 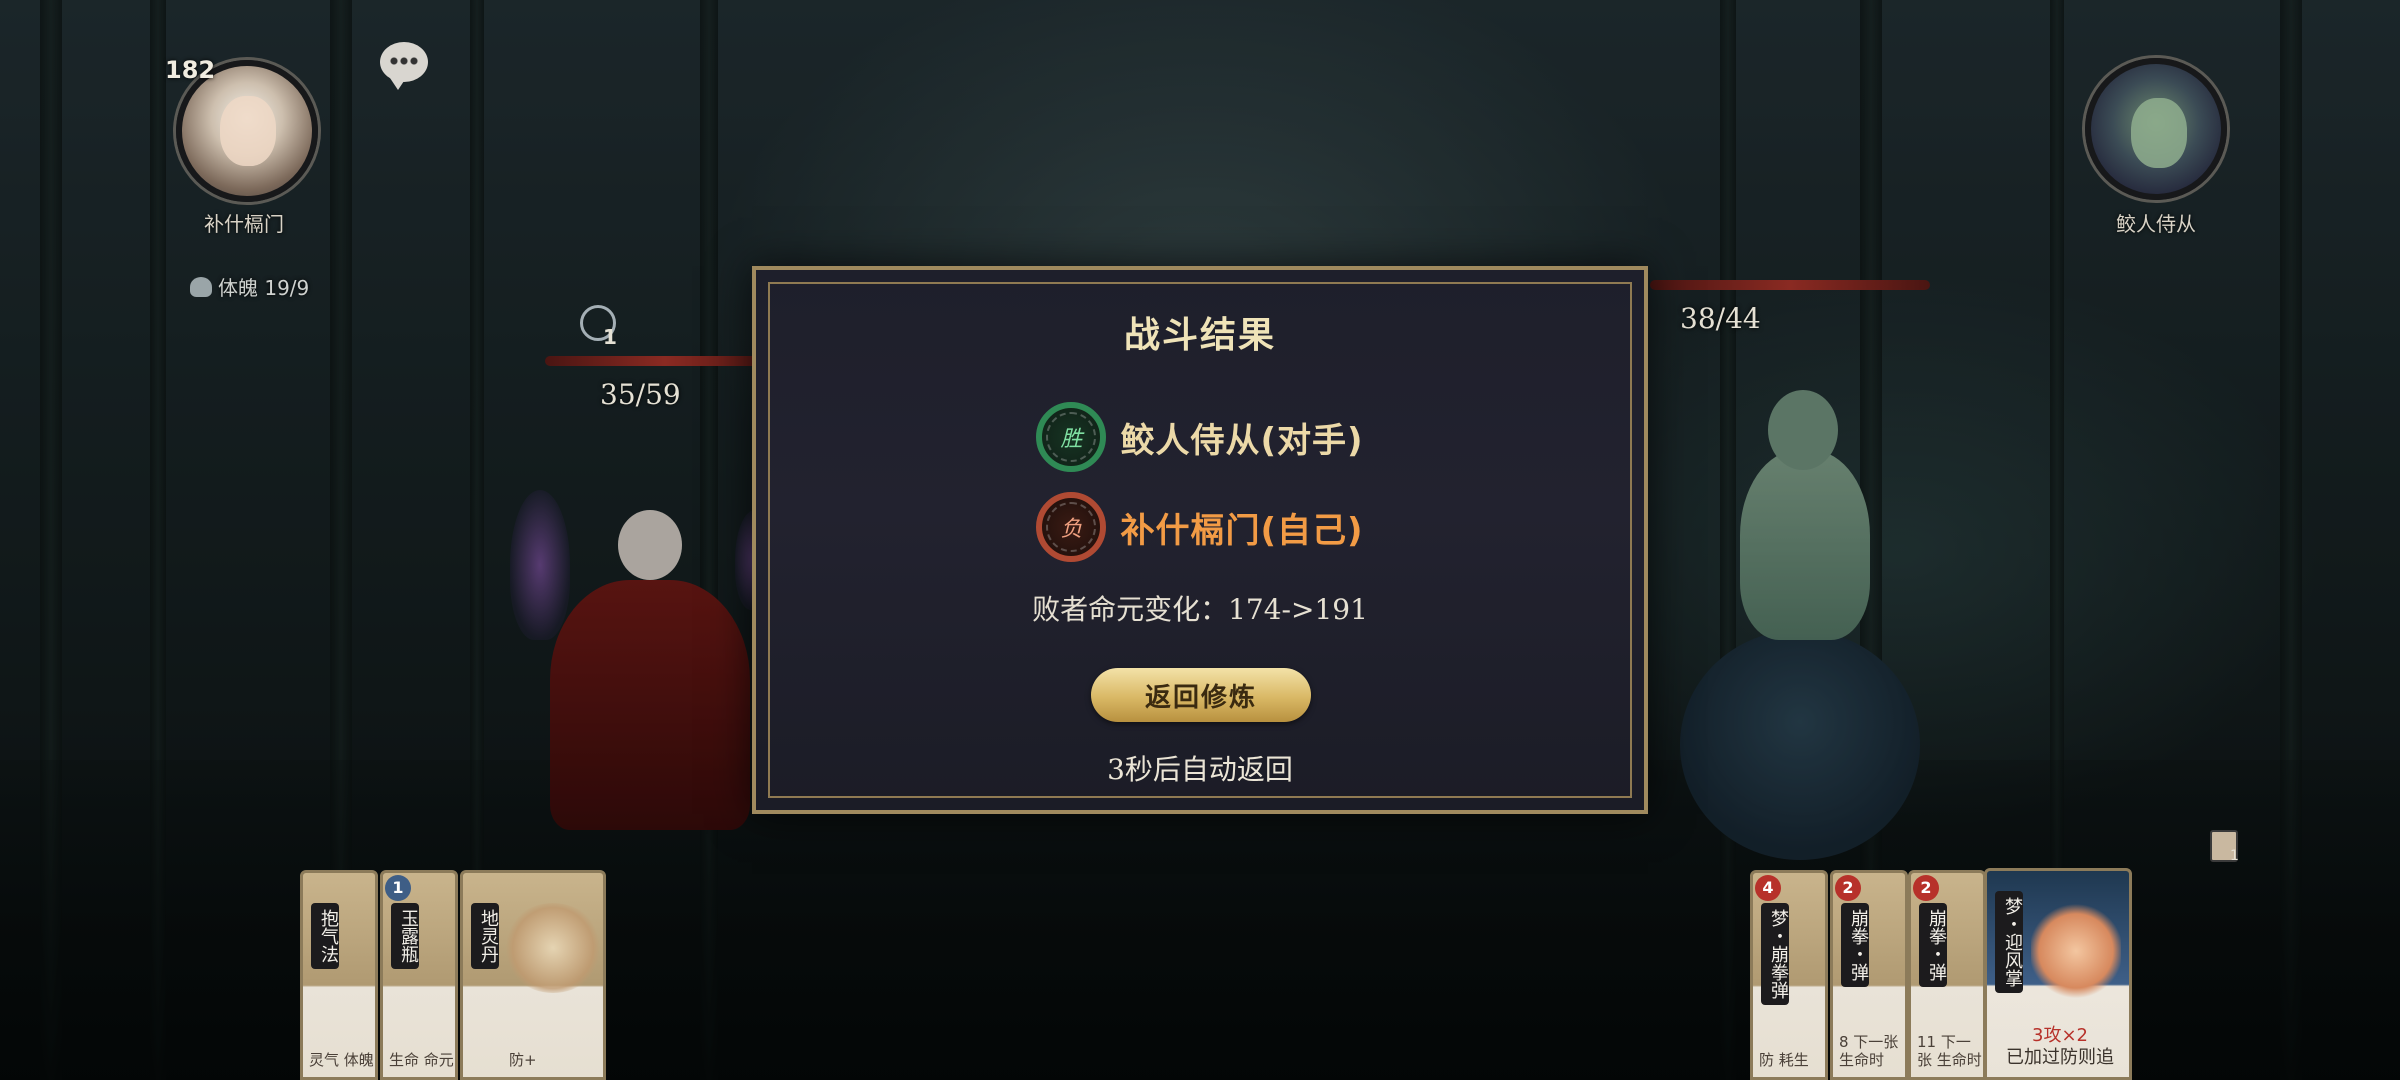 What do you see at coordinates (485, 936) in the screenshot?
I see `card-title: 地灵丹` at bounding box center [485, 936].